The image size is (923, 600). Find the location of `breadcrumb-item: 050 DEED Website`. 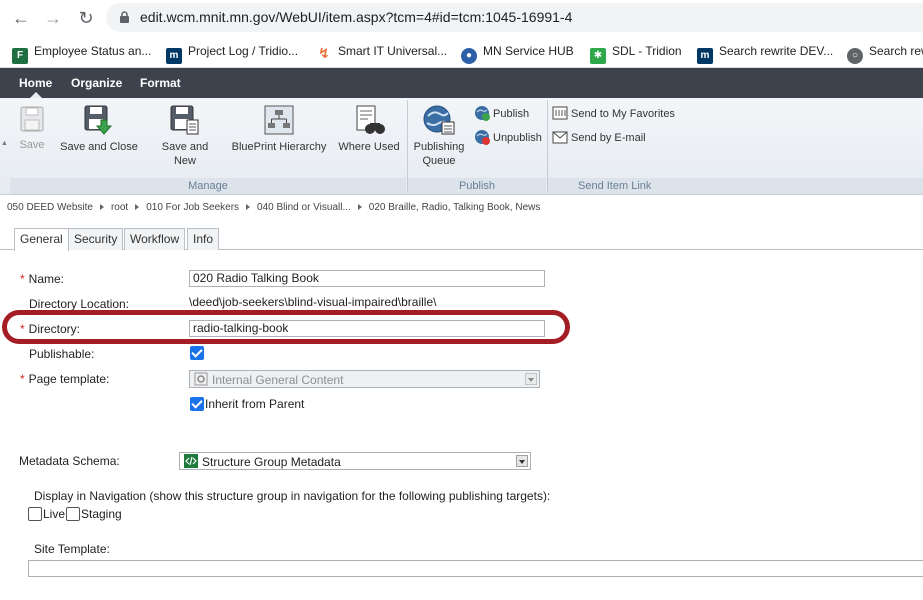

breadcrumb-item: 050 DEED Website is located at coordinates (50, 207).